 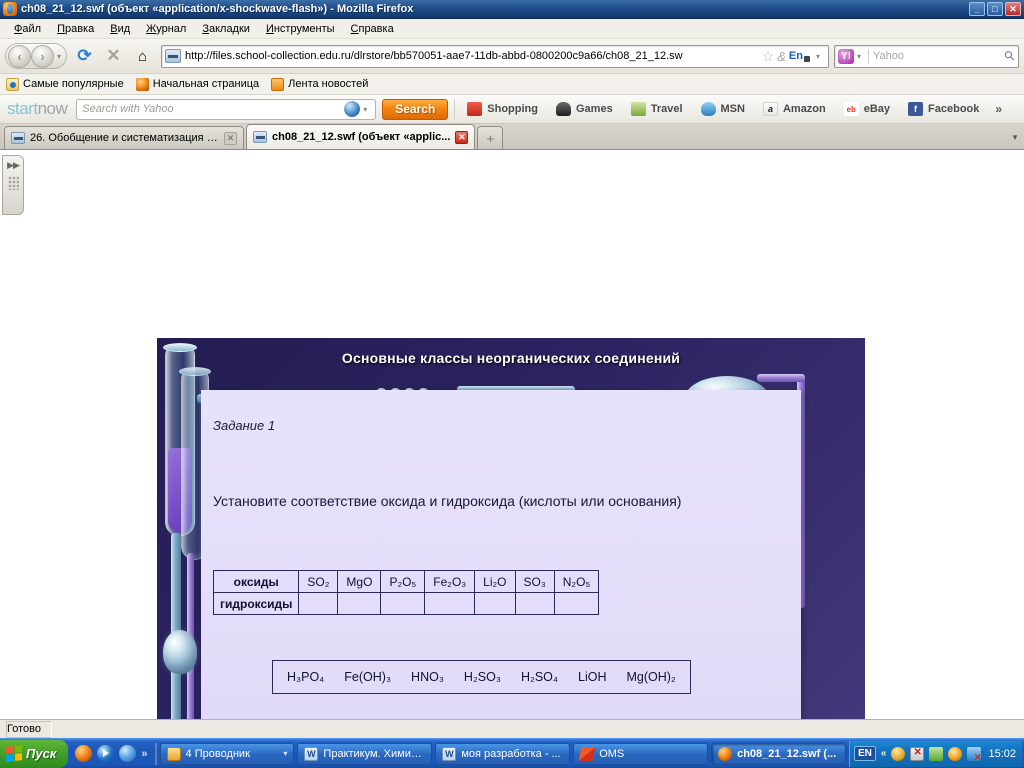 I want to click on startnow-item-facebook: f Facebook, so click(x=943, y=109).